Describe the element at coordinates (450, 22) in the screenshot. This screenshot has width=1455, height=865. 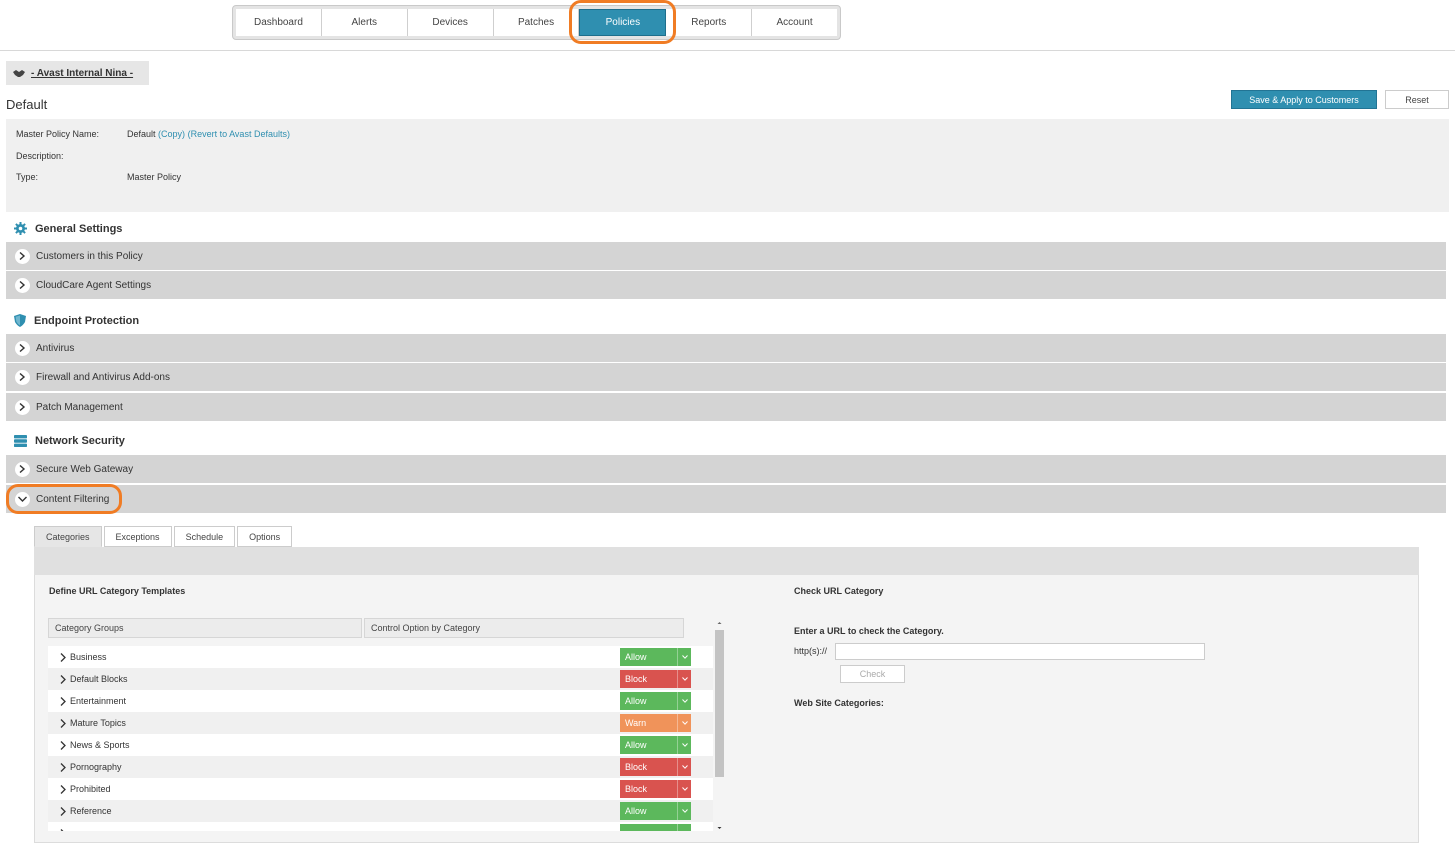
I see `tab-devices: Devices` at that location.